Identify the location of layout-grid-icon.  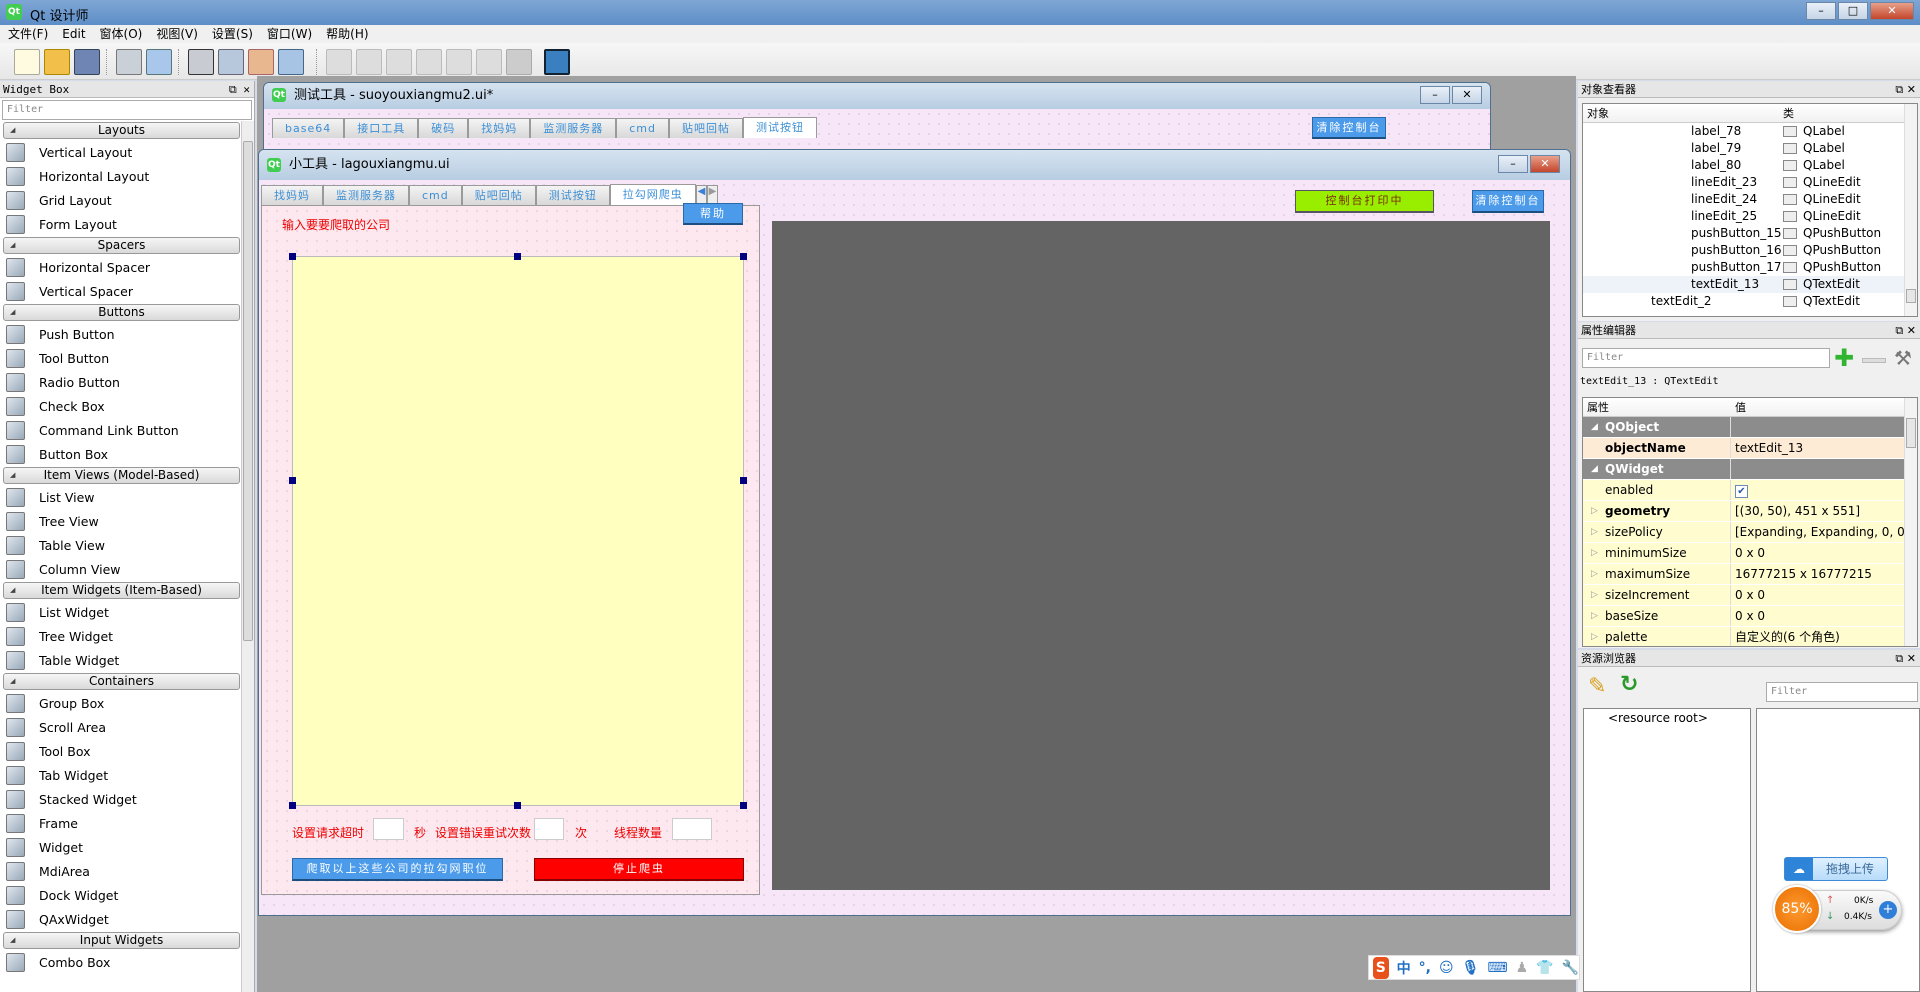
(459, 62).